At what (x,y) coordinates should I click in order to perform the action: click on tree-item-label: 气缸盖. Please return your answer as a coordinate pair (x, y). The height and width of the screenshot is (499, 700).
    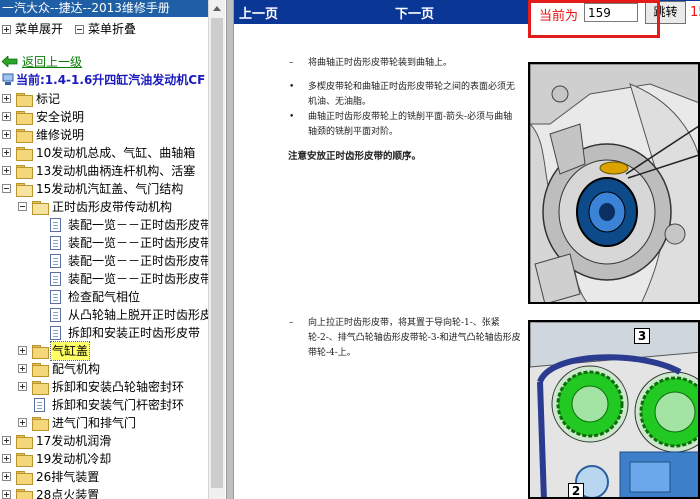
    Looking at the image, I should click on (70, 351).